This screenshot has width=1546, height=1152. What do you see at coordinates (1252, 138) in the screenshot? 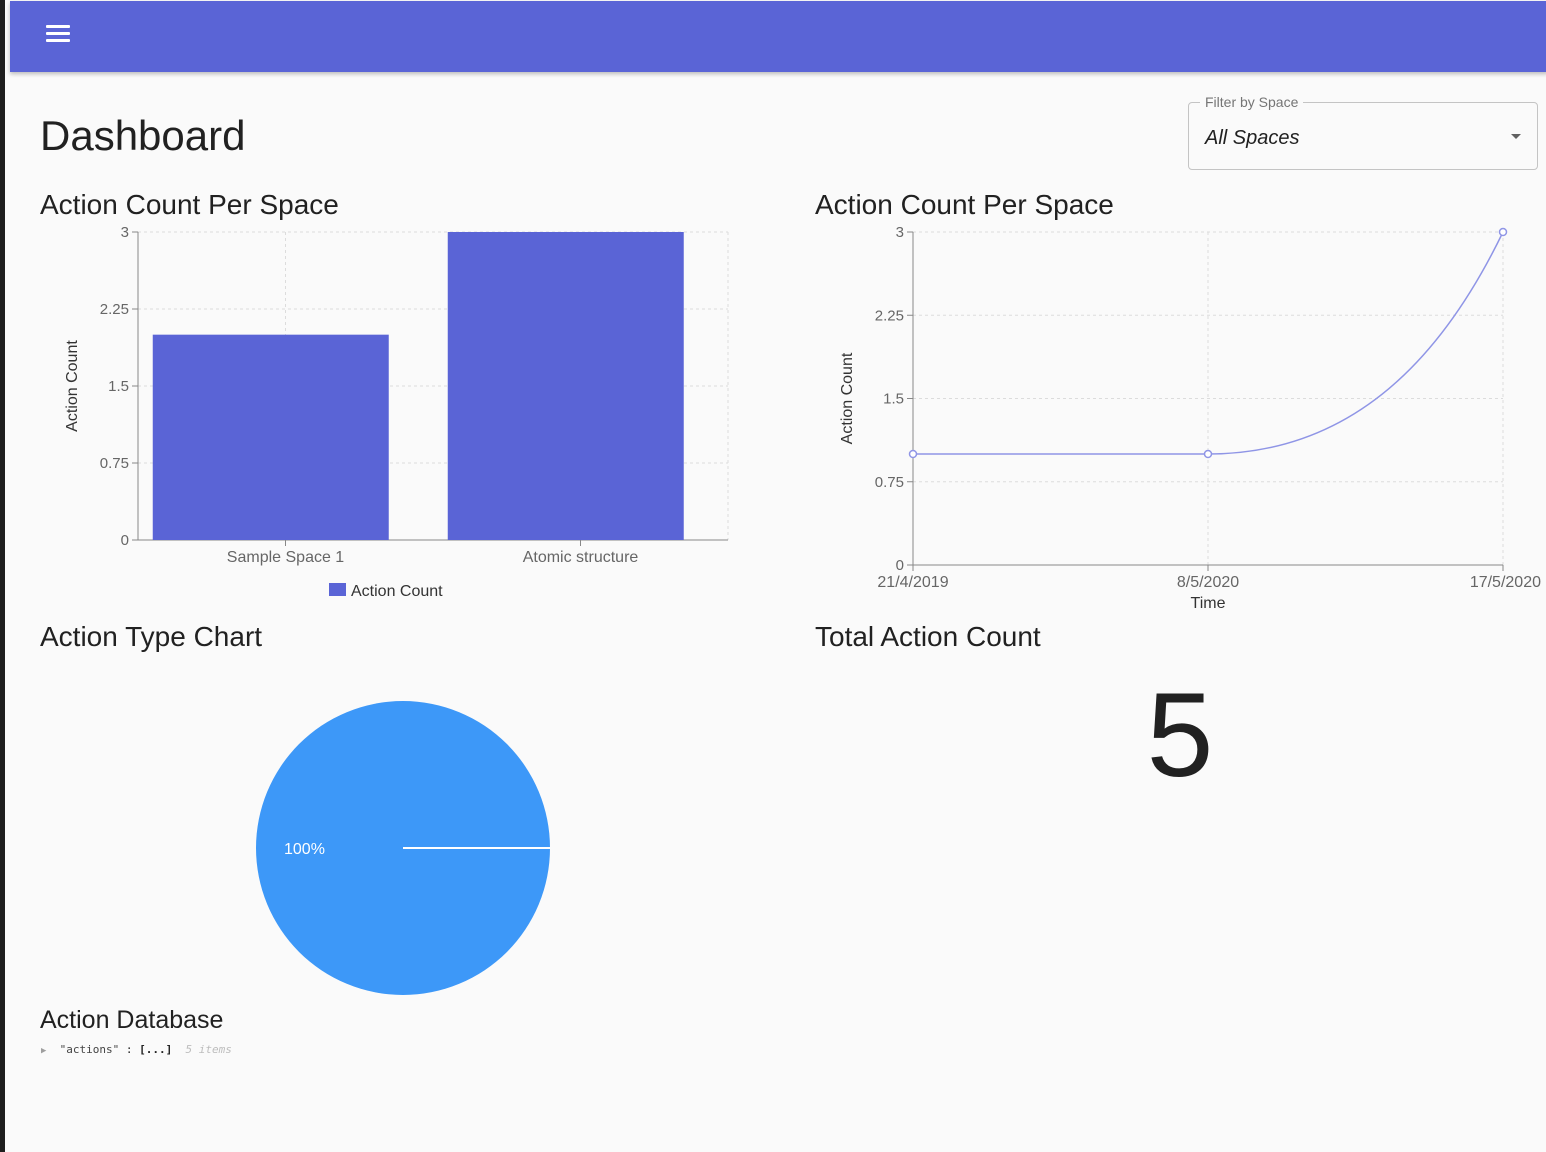
I see `filter-selected-value: All Spaces` at bounding box center [1252, 138].